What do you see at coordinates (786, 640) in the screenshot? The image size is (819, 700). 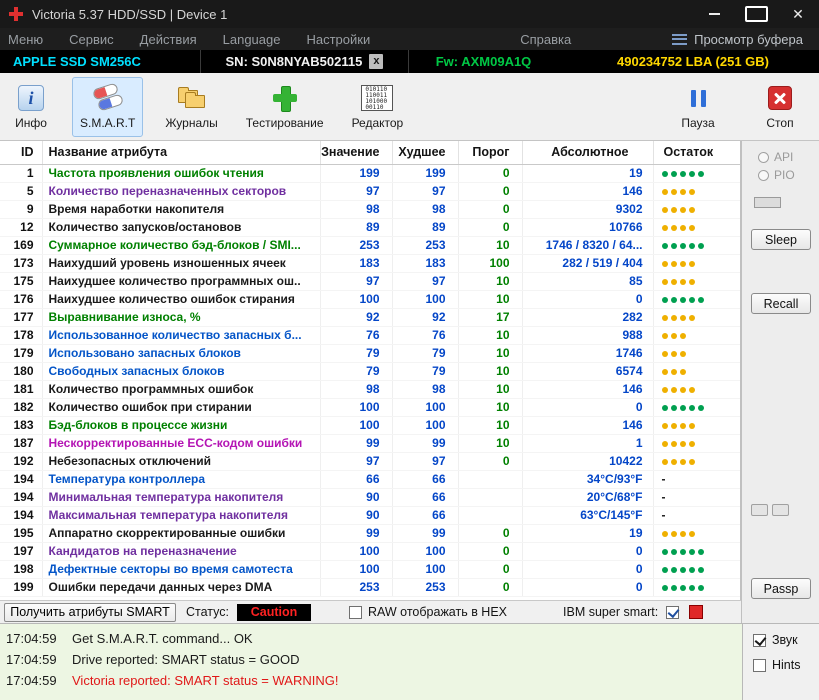 I see `sound-checkbox: Звук` at bounding box center [786, 640].